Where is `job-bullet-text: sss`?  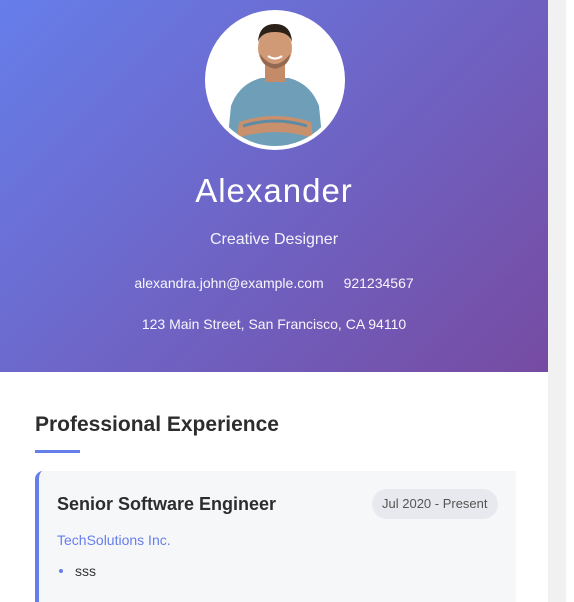 job-bullet-text: sss is located at coordinates (85, 571).